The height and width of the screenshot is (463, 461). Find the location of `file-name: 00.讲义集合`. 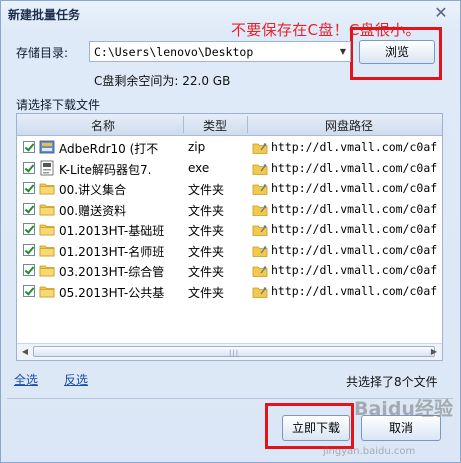

file-name: 00.讲义集合 is located at coordinates (93, 190).